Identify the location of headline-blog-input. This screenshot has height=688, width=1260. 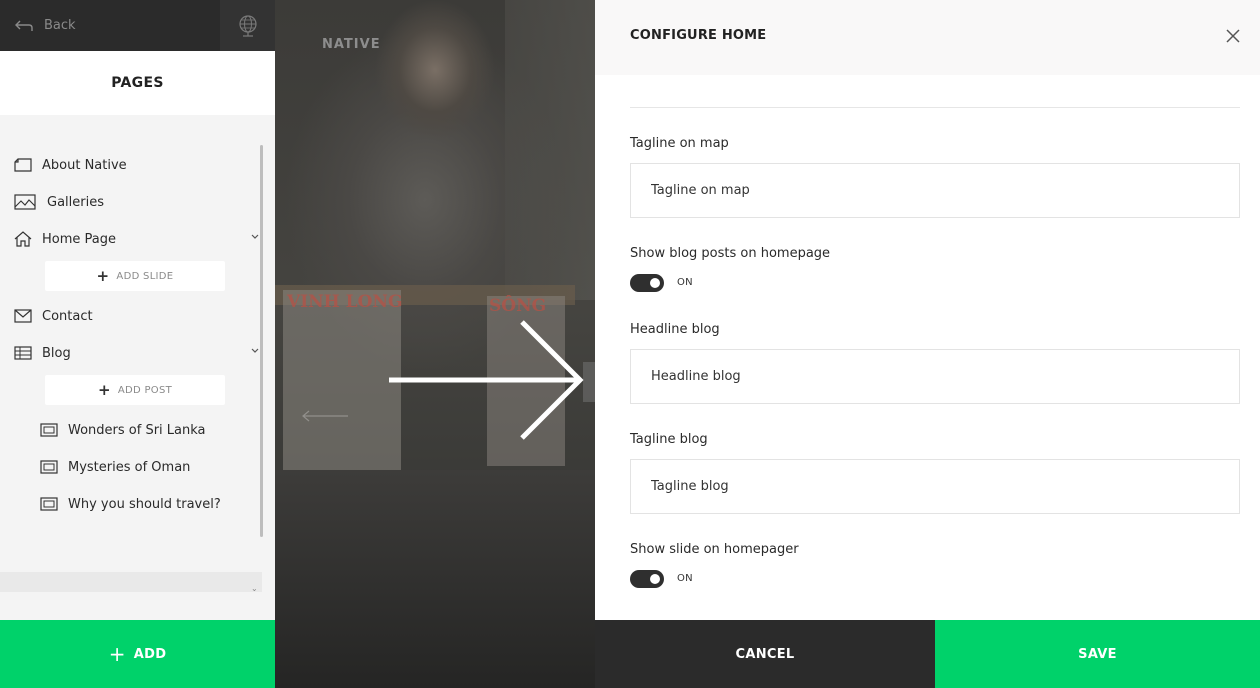
(935, 376).